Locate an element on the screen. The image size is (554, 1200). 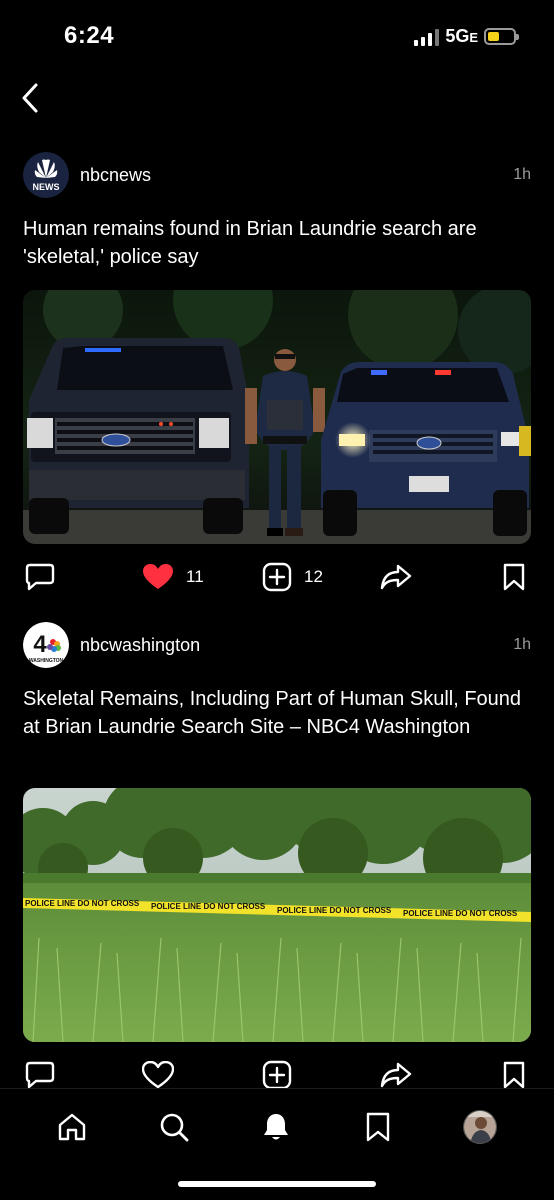
nbc-news-peacock-icon: NEWS is located at coordinates (46, 175).